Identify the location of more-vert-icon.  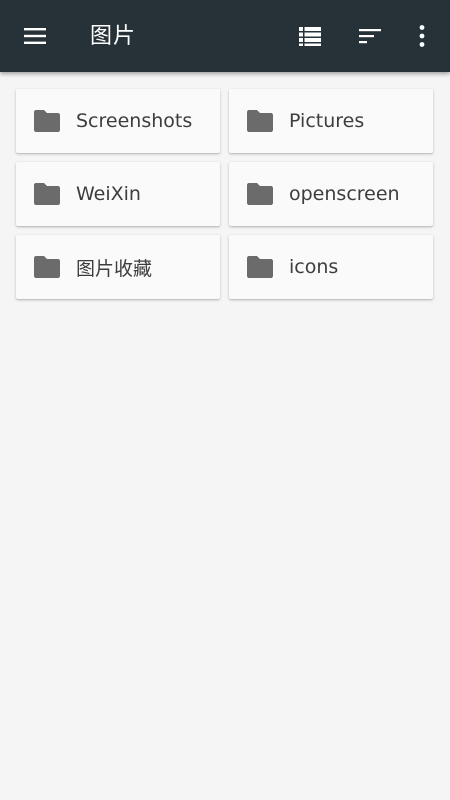
(422, 36).